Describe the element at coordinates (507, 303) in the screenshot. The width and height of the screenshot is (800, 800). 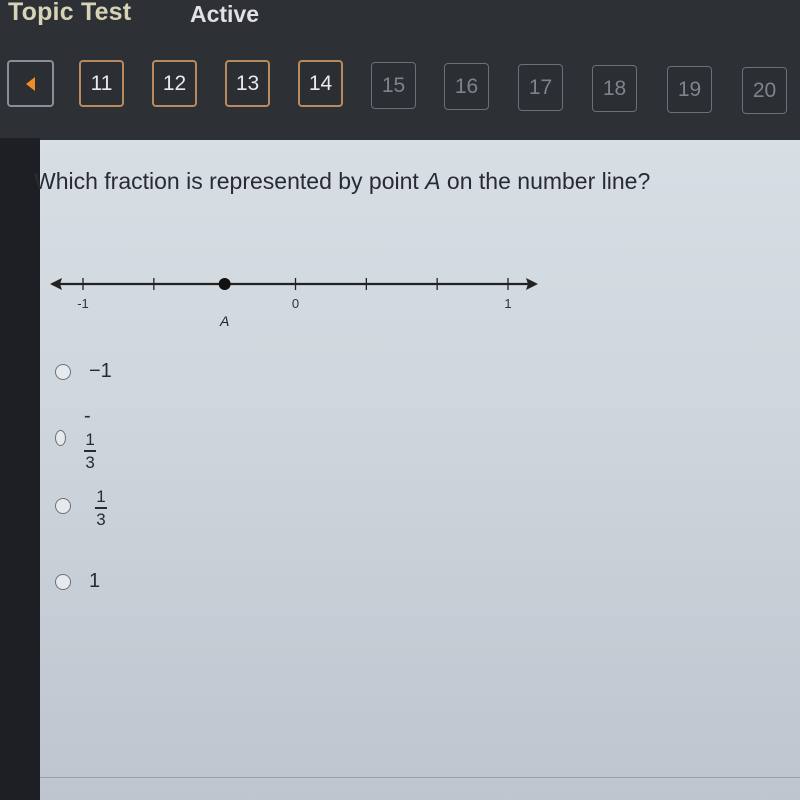
I see `tick-label: 1` at that location.